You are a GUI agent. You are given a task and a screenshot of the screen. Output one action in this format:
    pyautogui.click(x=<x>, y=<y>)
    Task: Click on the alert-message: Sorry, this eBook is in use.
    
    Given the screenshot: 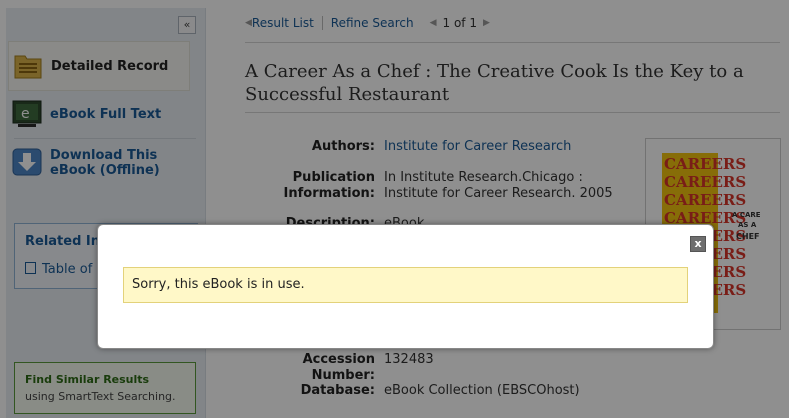 What is the action you would take?
    pyautogui.click(x=218, y=284)
    